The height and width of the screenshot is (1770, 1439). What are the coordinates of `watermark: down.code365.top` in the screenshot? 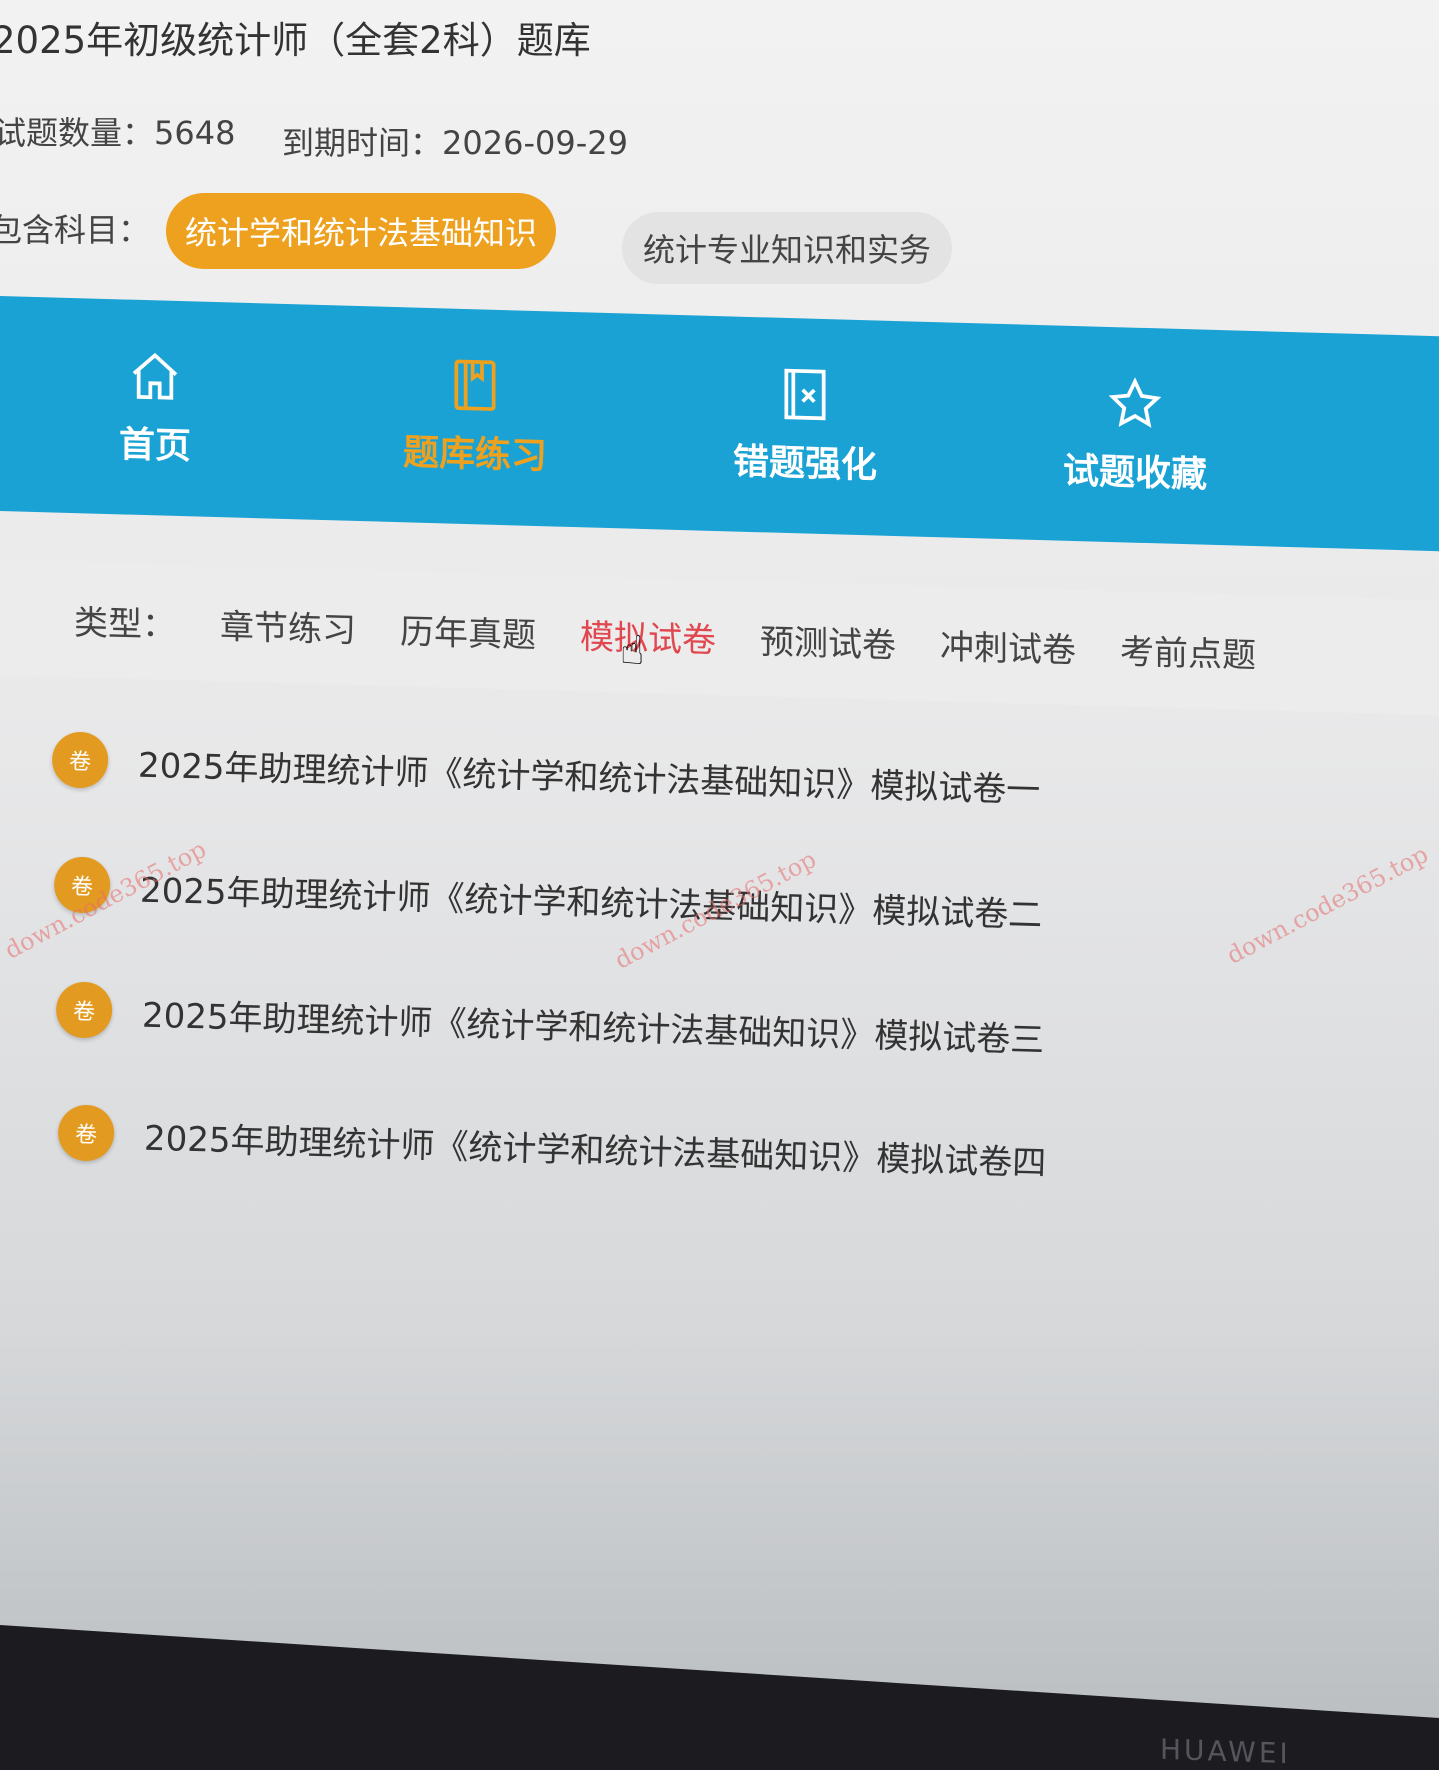 It's located at (1327, 904).